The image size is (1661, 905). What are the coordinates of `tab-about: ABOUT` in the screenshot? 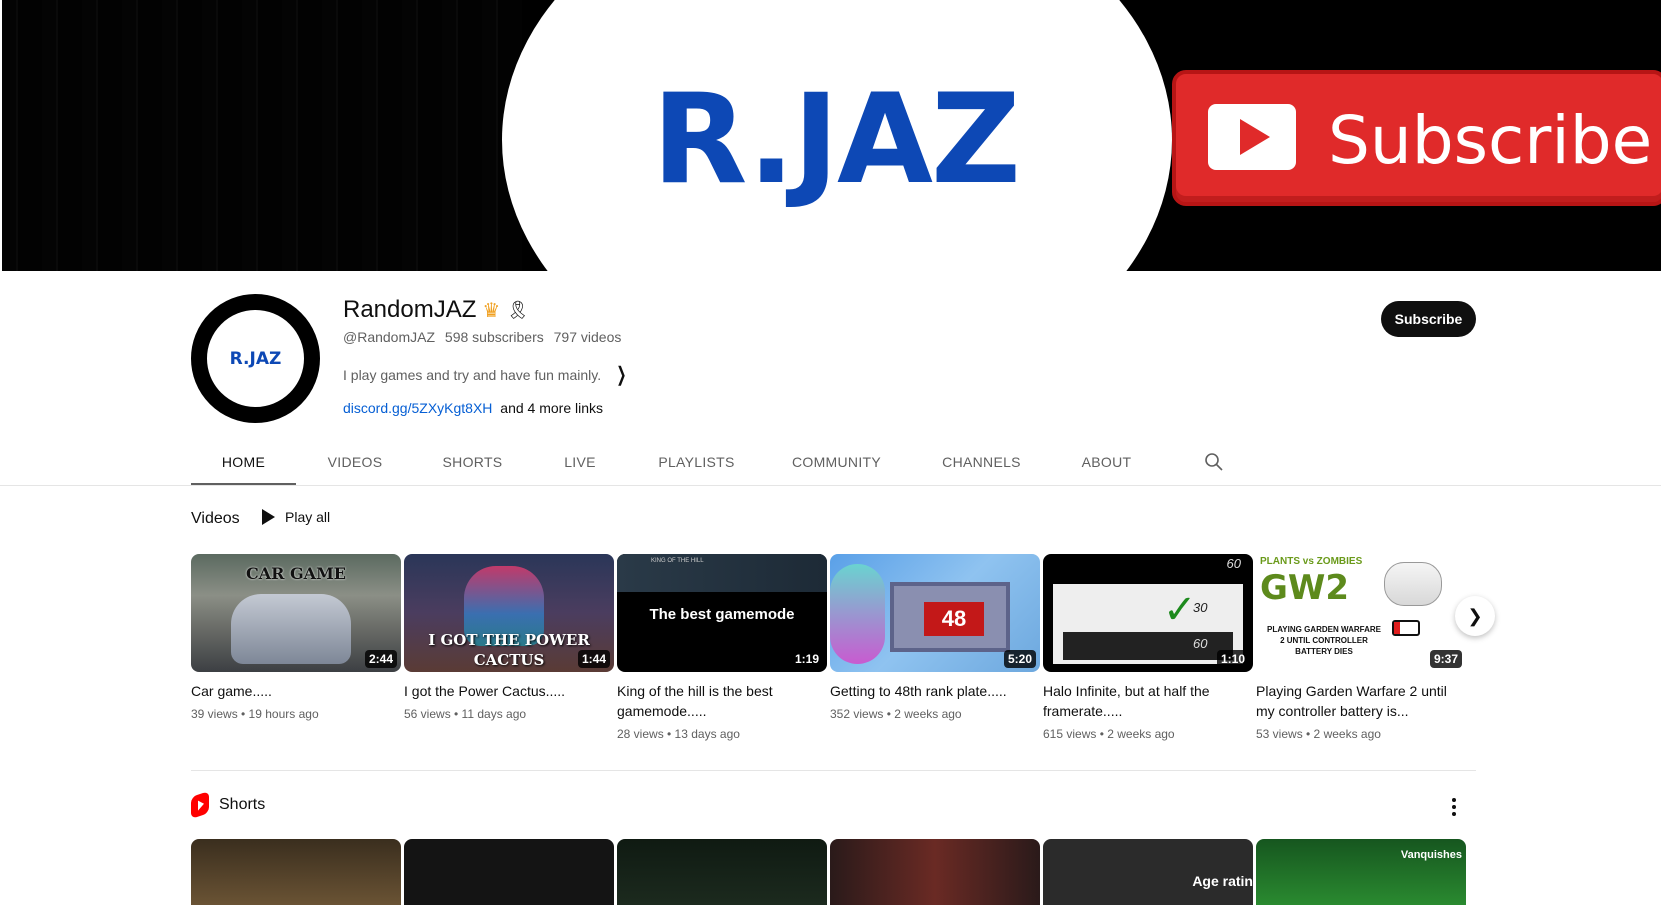 It's located at (1106, 466).